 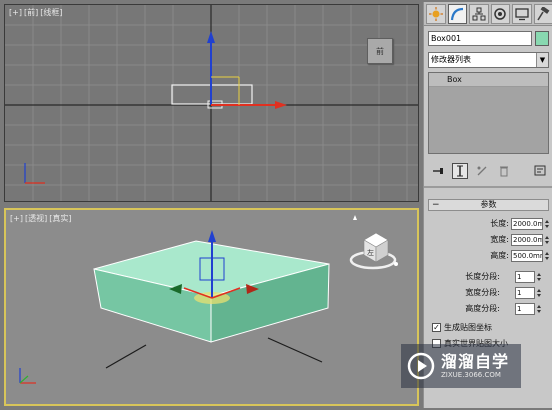 I want to click on param-length-input: 2000.0mm, so click(x=527, y=224).